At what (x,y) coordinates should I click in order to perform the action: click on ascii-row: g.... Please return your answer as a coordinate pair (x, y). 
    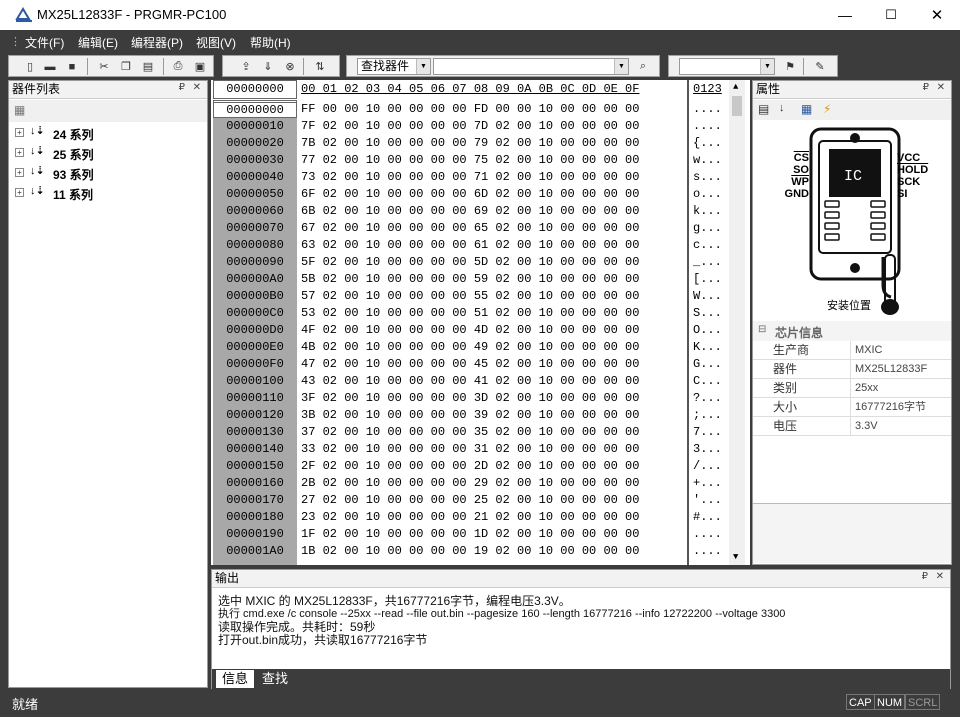
    Looking at the image, I should click on (707, 228).